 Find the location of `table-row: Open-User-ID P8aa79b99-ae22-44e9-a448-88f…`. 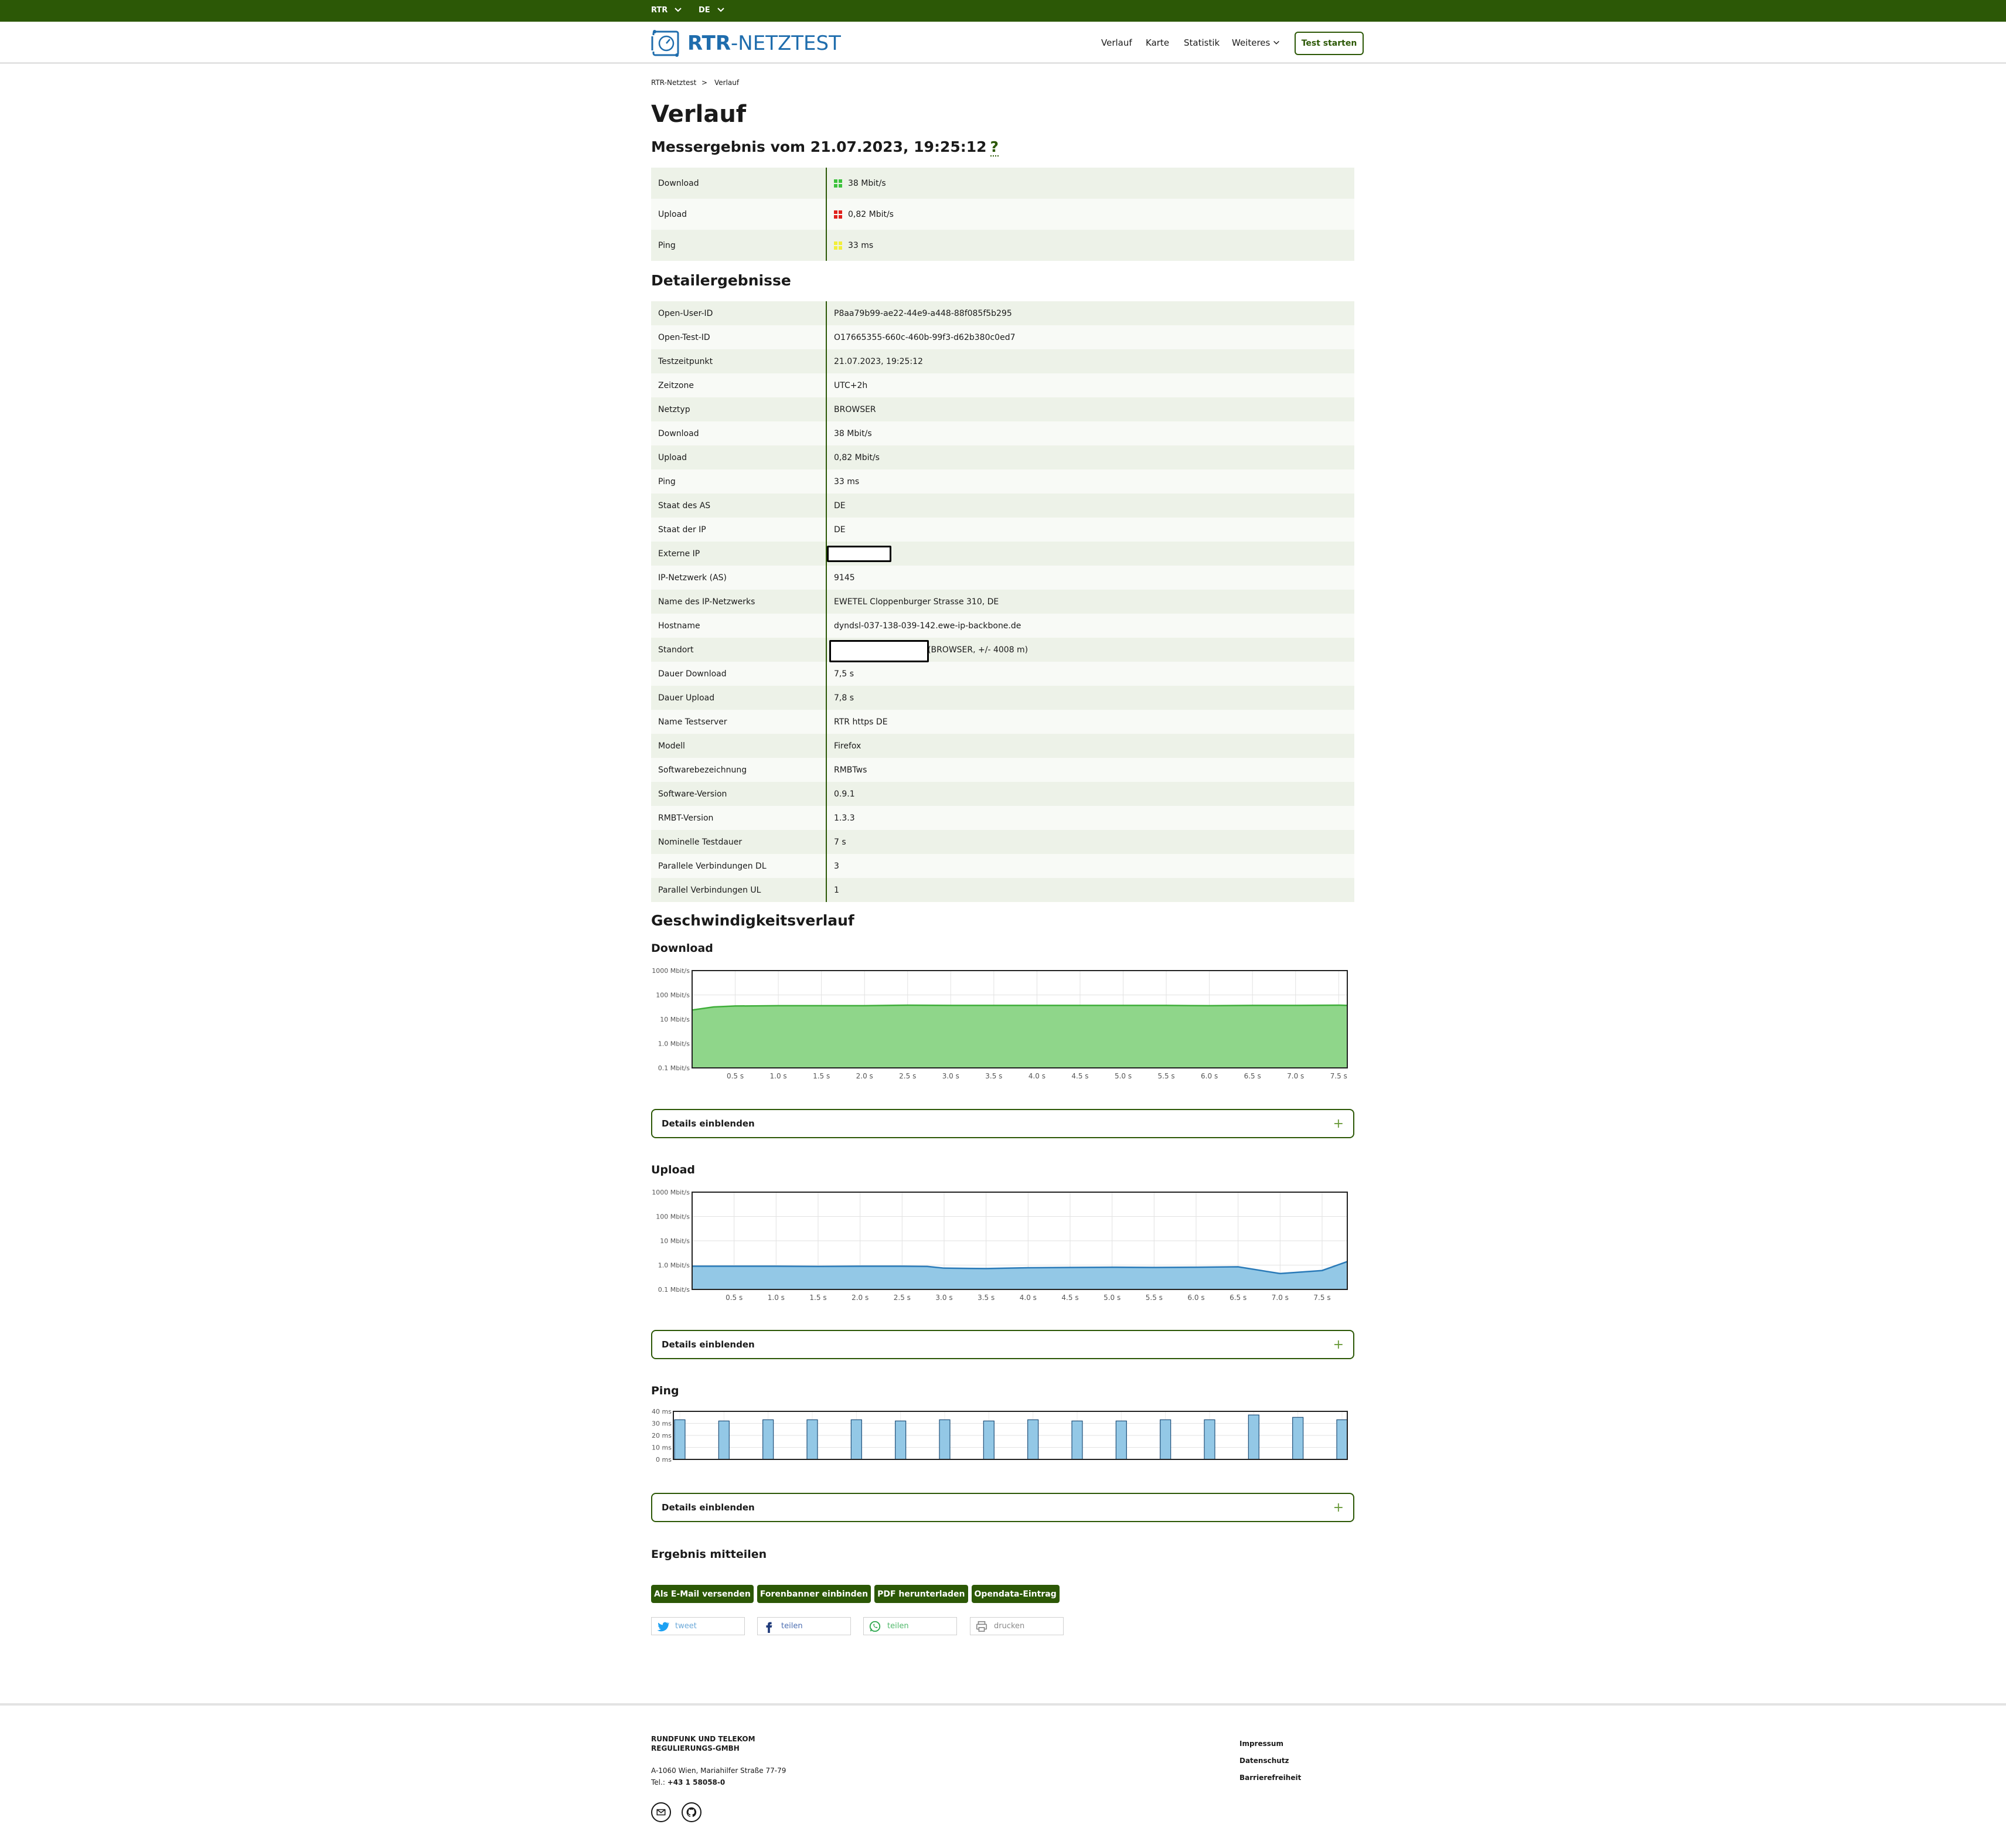

table-row: Open-User-ID P8aa79b99-ae22-44e9-a448-88f… is located at coordinates (1003, 313).